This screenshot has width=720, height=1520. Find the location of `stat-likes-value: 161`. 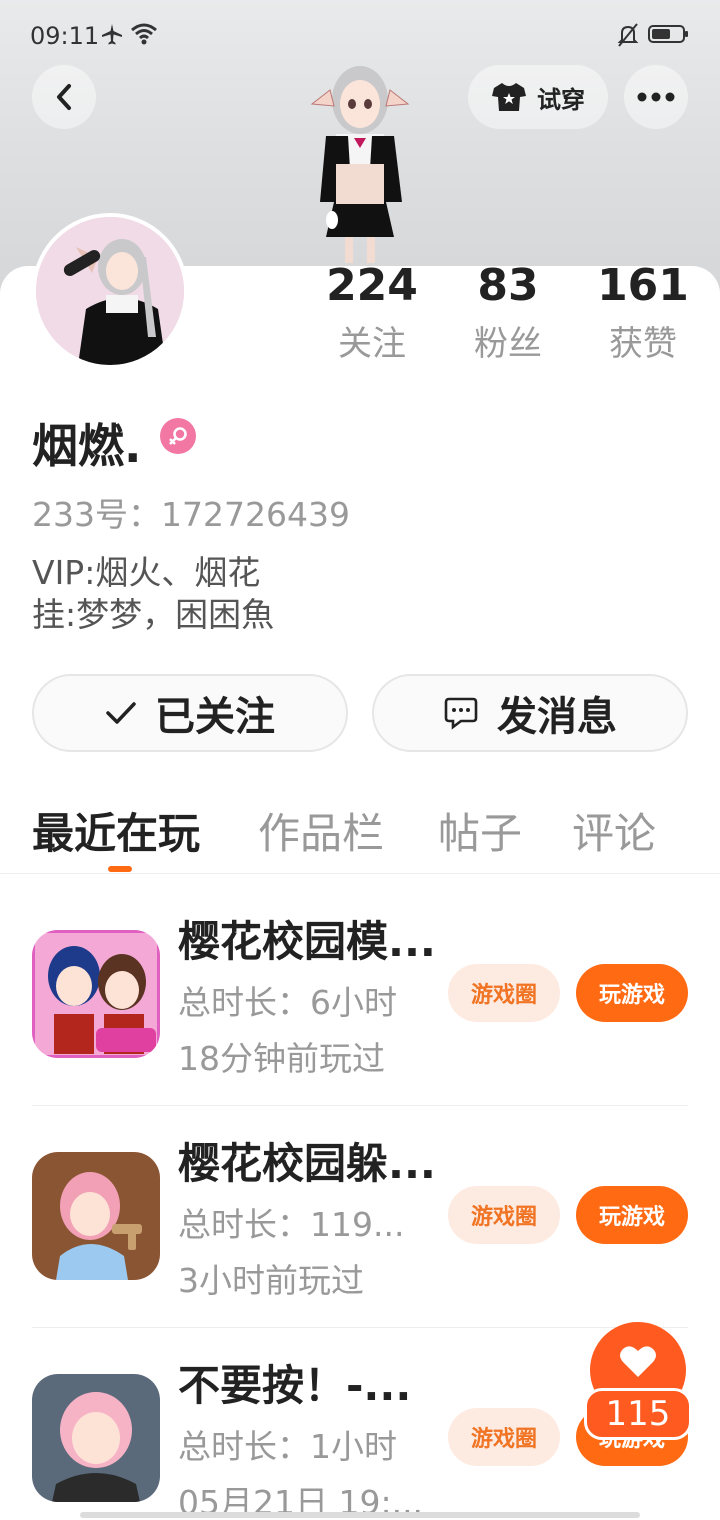

stat-likes-value: 161 is located at coordinates (643, 285).